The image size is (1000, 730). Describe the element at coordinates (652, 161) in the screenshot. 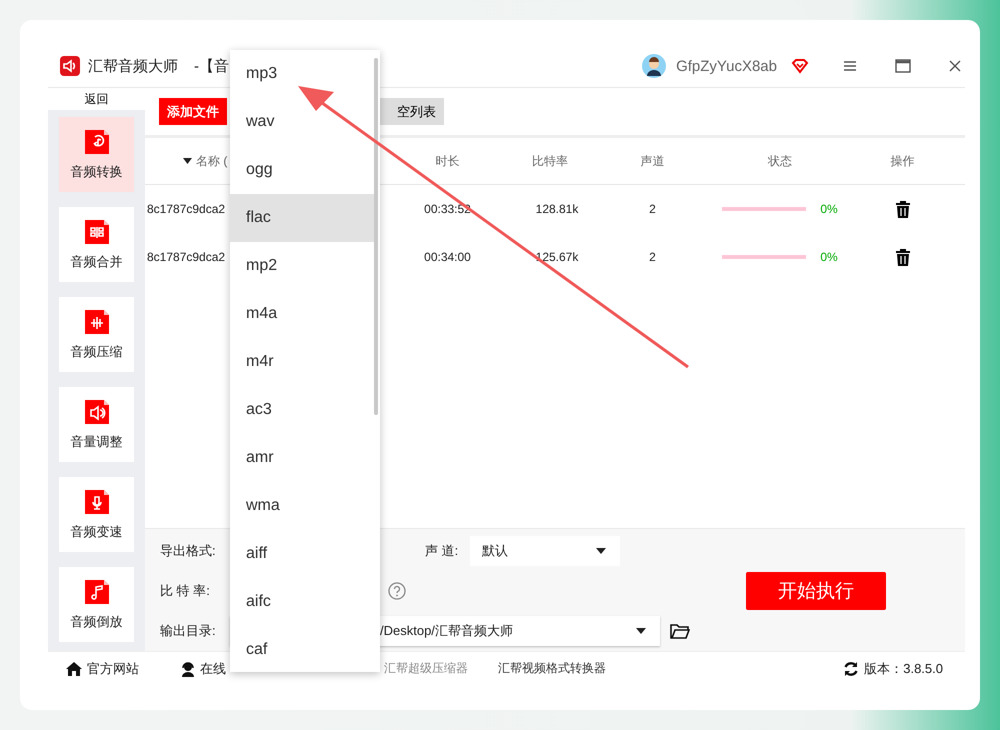

I see `column-header: 声道` at that location.